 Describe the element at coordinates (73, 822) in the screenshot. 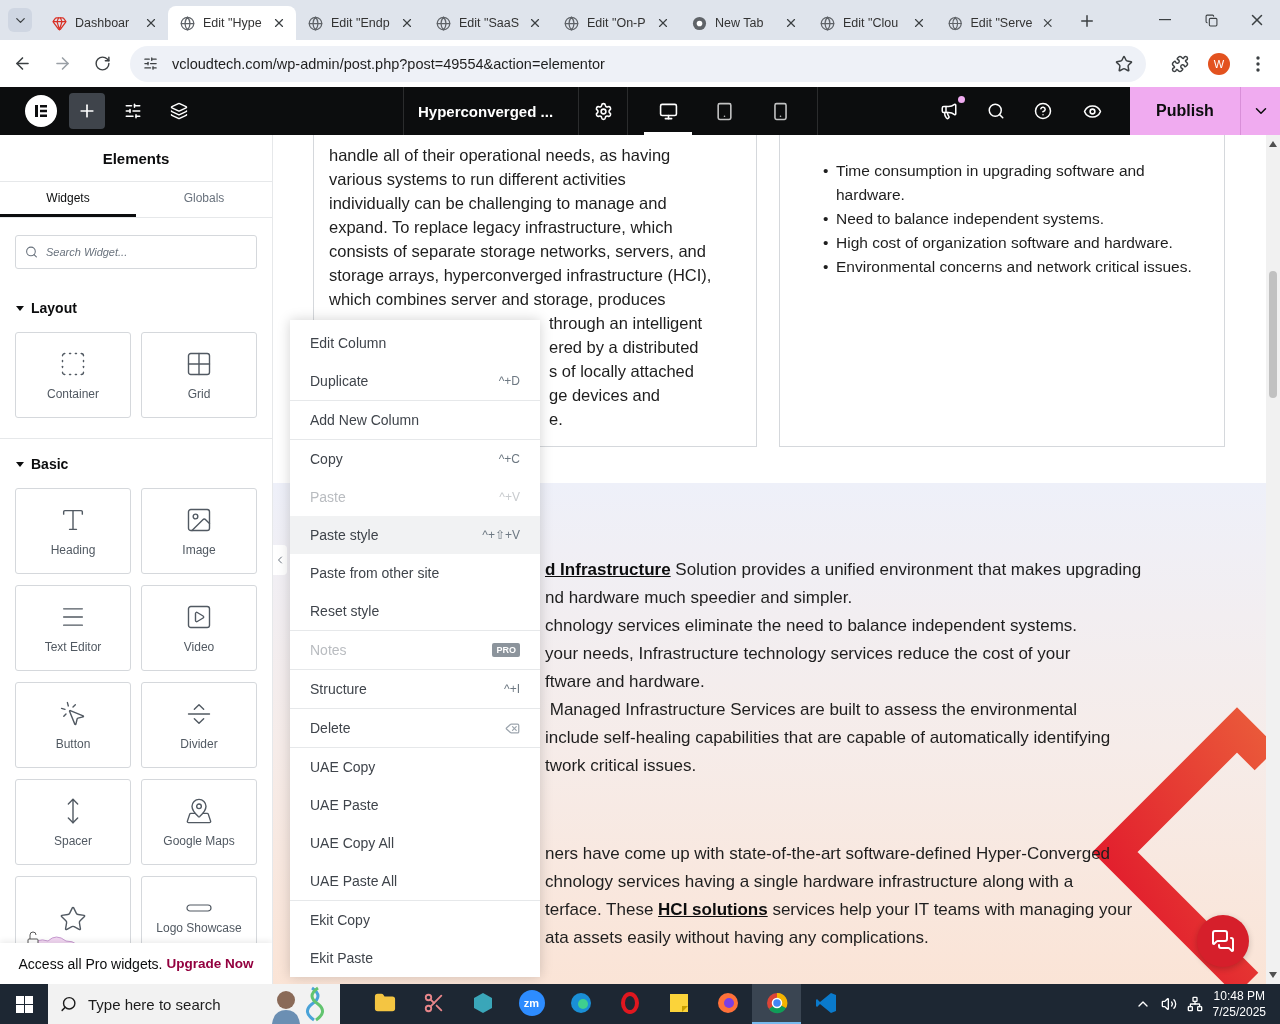

I see `widget-tile: Spacer` at that location.